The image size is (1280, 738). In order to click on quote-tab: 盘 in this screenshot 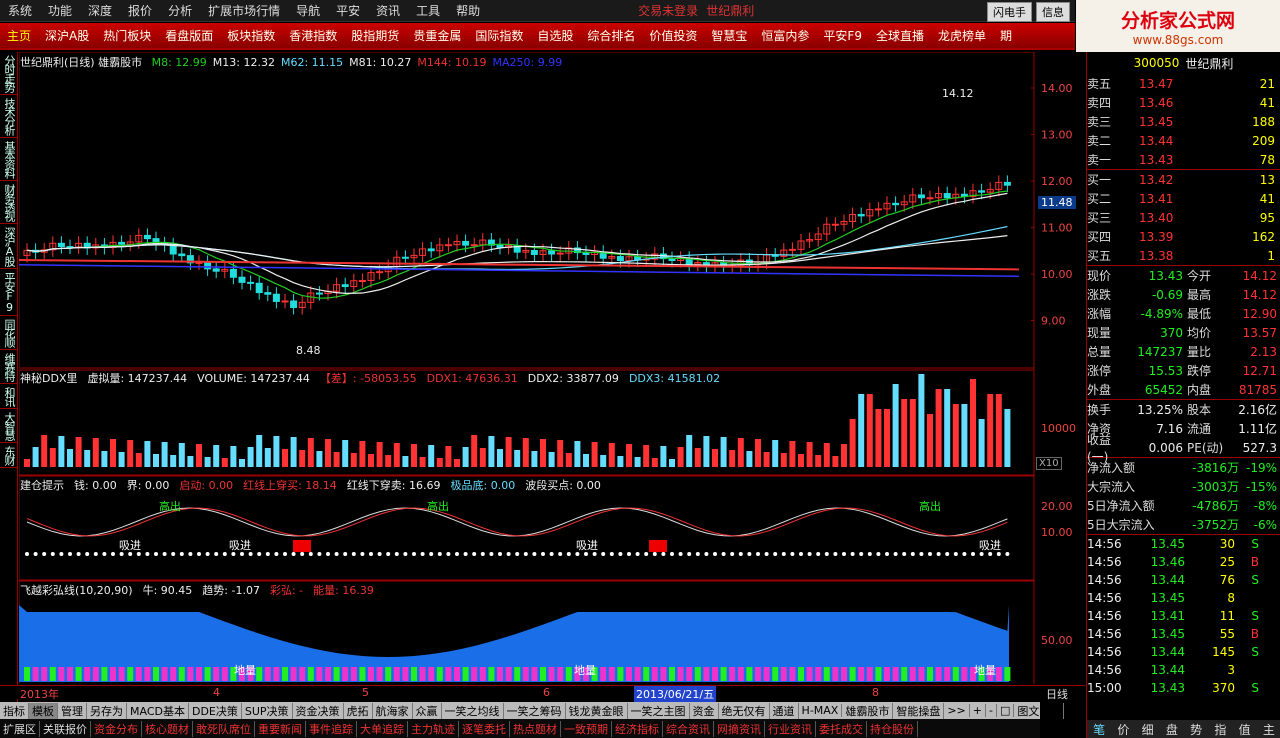, I will do `click(1172, 729)`.